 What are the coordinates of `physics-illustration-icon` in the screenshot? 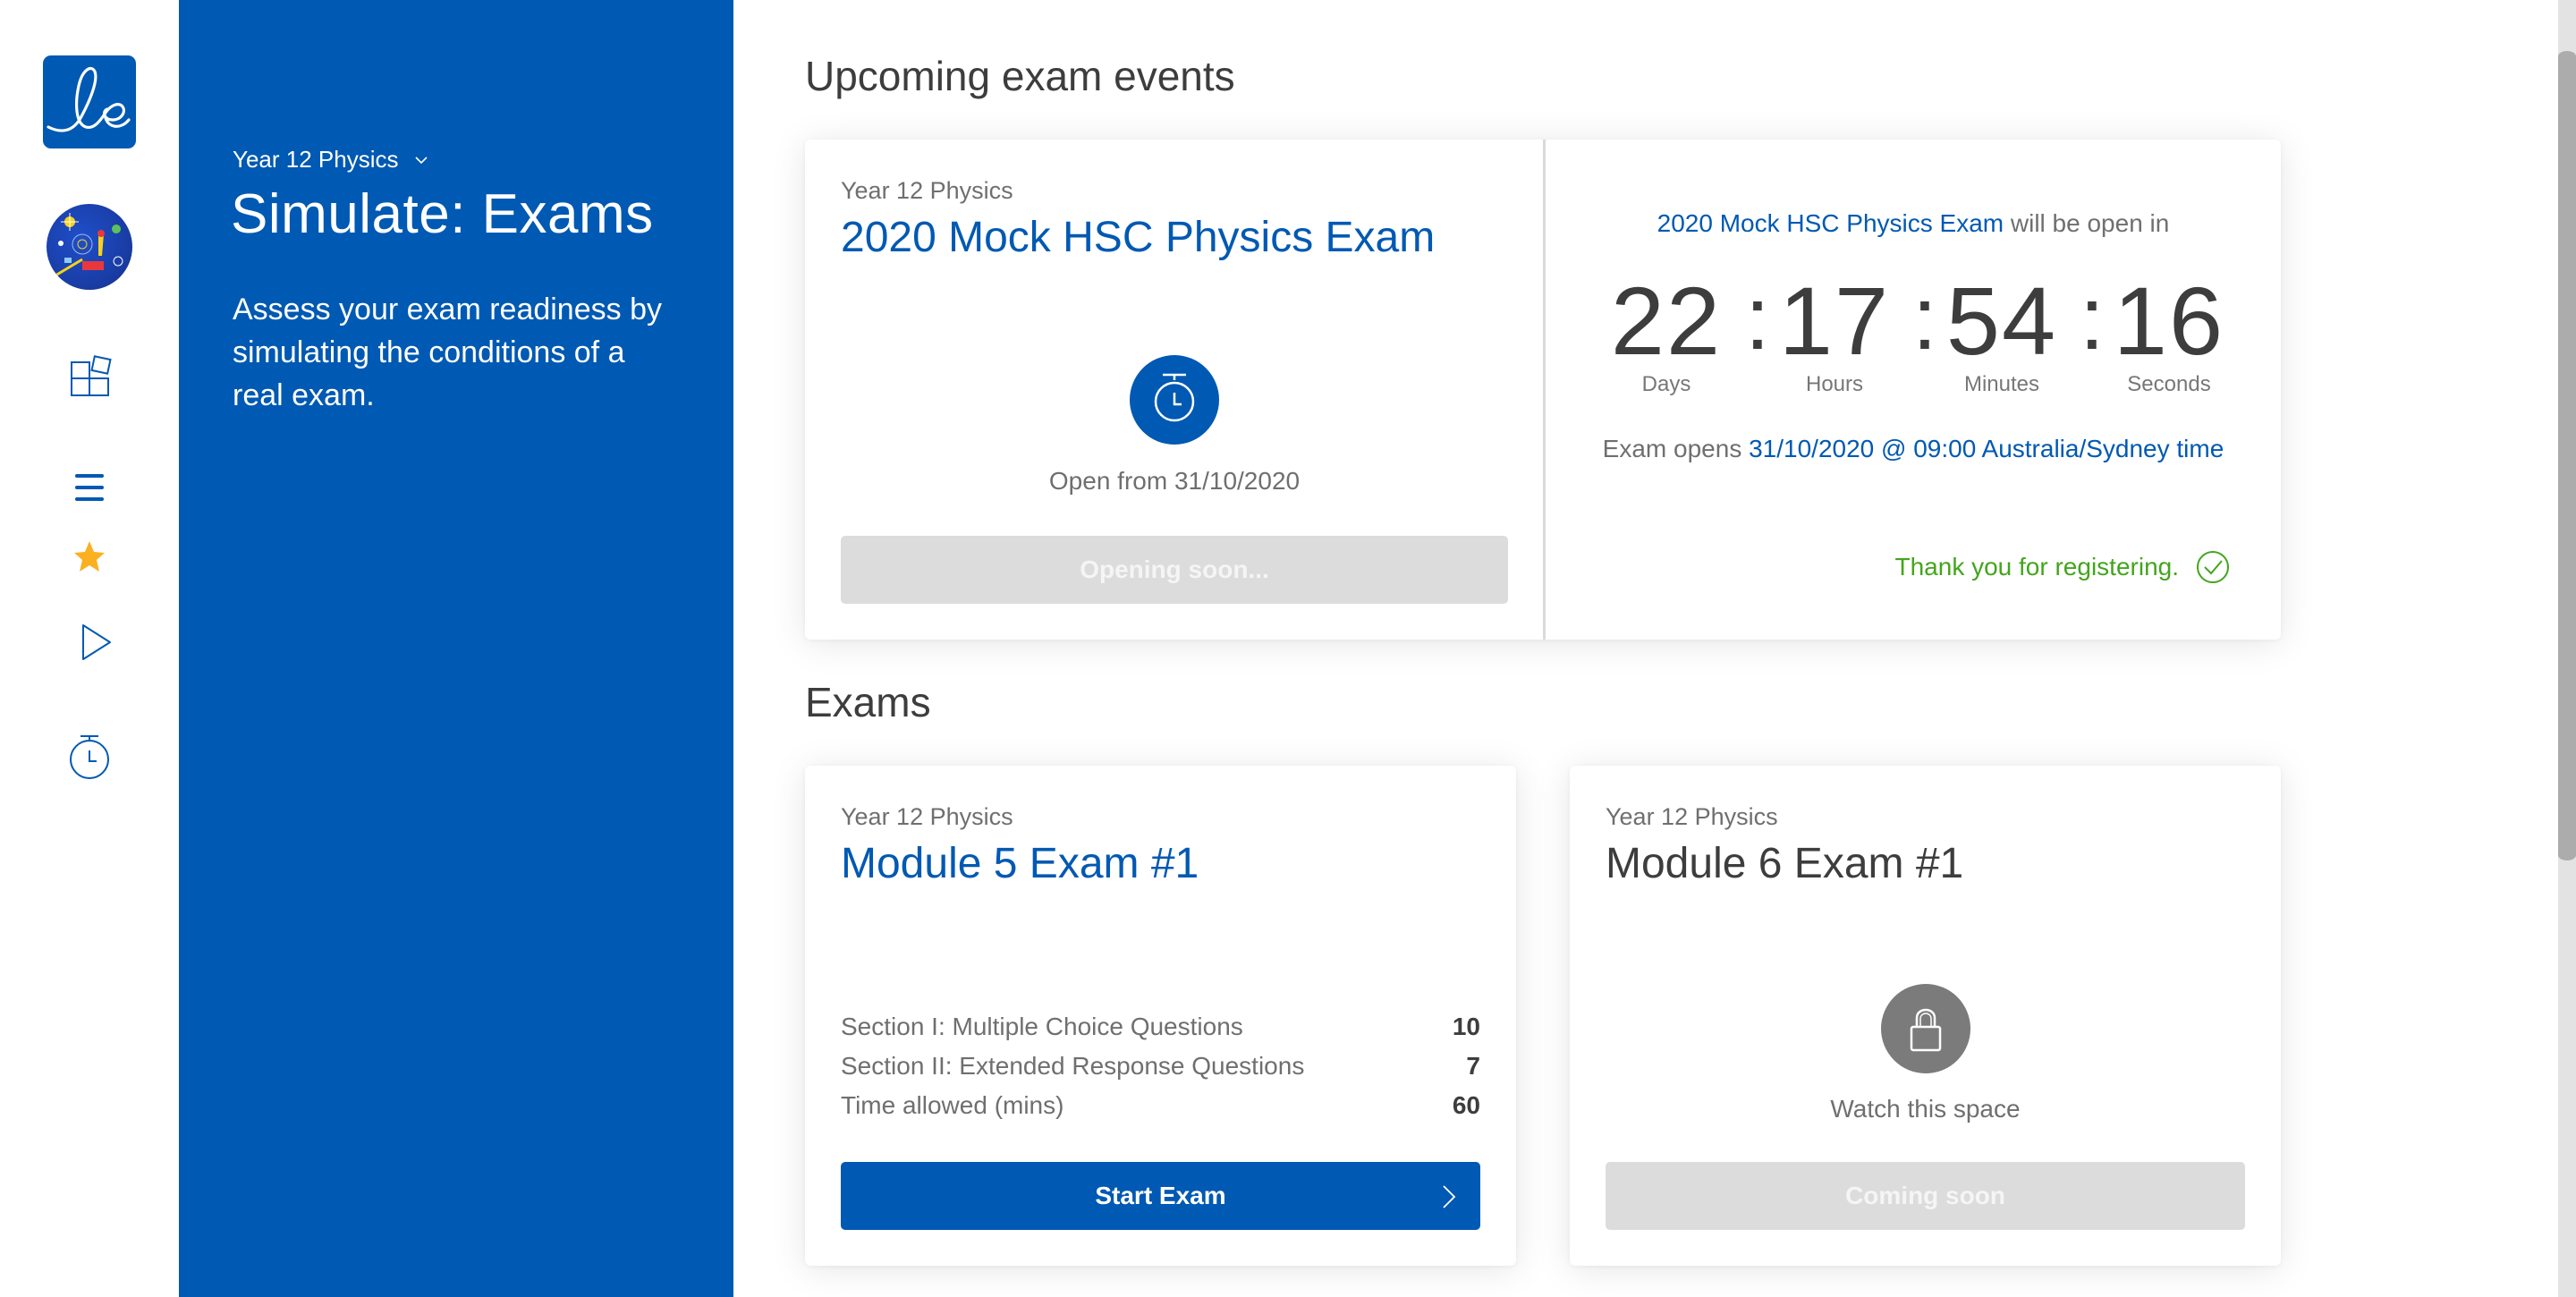 It's located at (89, 245).